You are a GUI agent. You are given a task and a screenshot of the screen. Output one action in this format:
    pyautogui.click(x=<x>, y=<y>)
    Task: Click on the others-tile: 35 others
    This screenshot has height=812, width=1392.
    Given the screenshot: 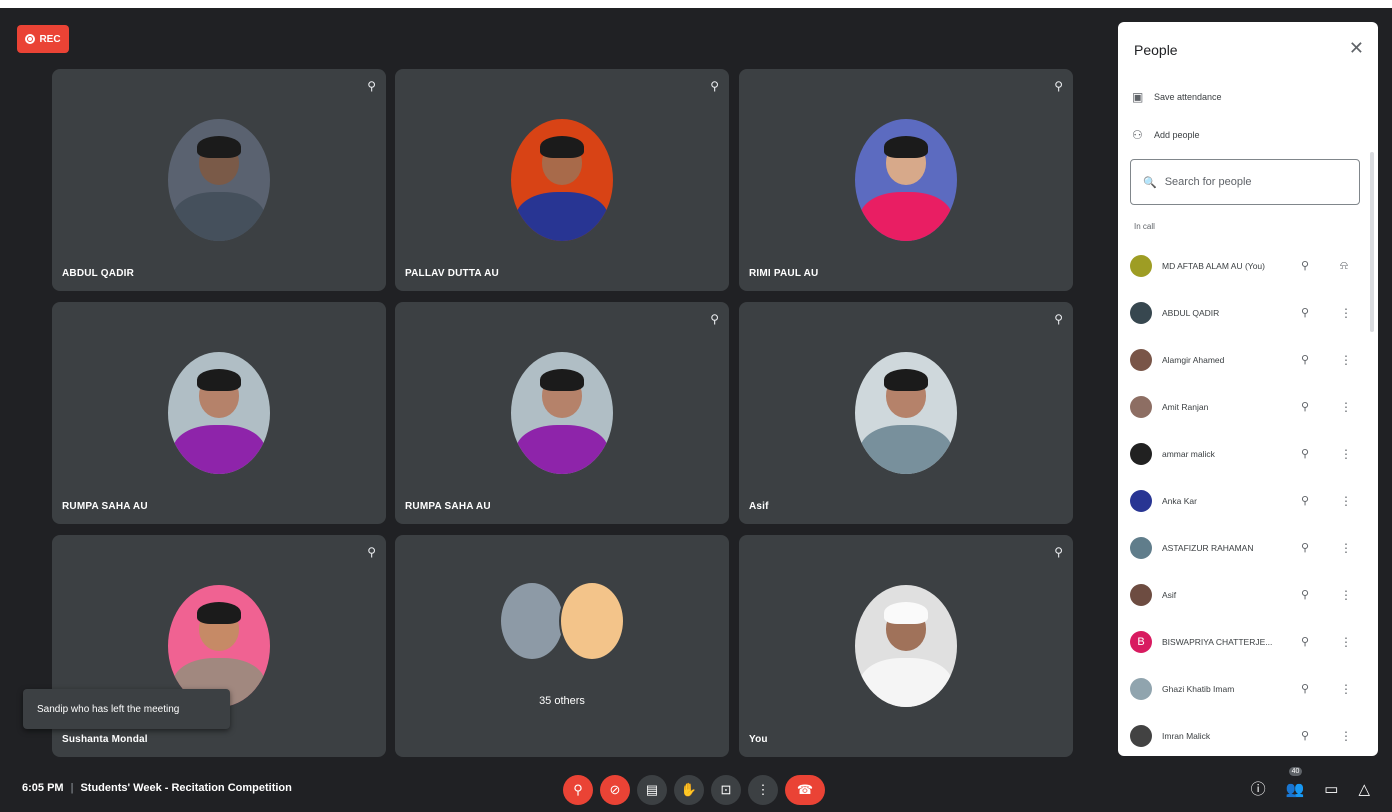 What is the action you would take?
    pyautogui.click(x=562, y=646)
    